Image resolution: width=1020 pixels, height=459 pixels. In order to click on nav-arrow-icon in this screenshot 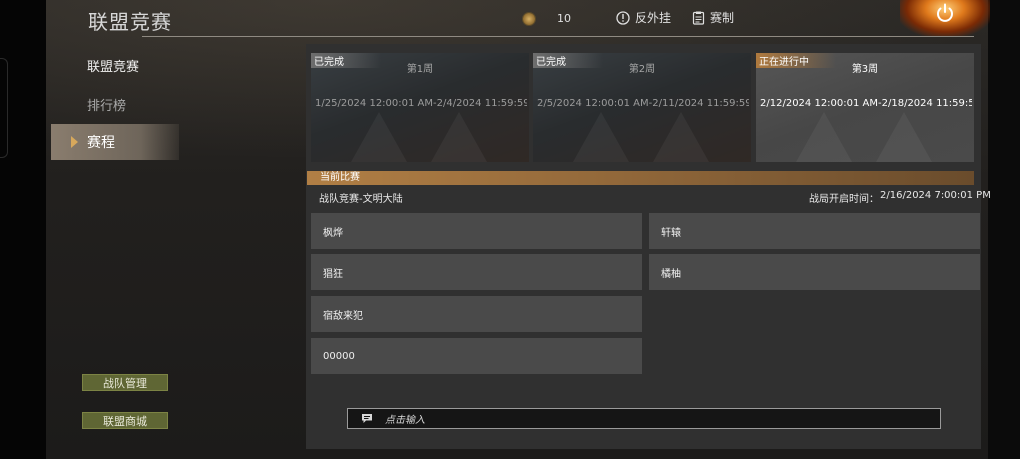, I will do `click(74, 142)`.